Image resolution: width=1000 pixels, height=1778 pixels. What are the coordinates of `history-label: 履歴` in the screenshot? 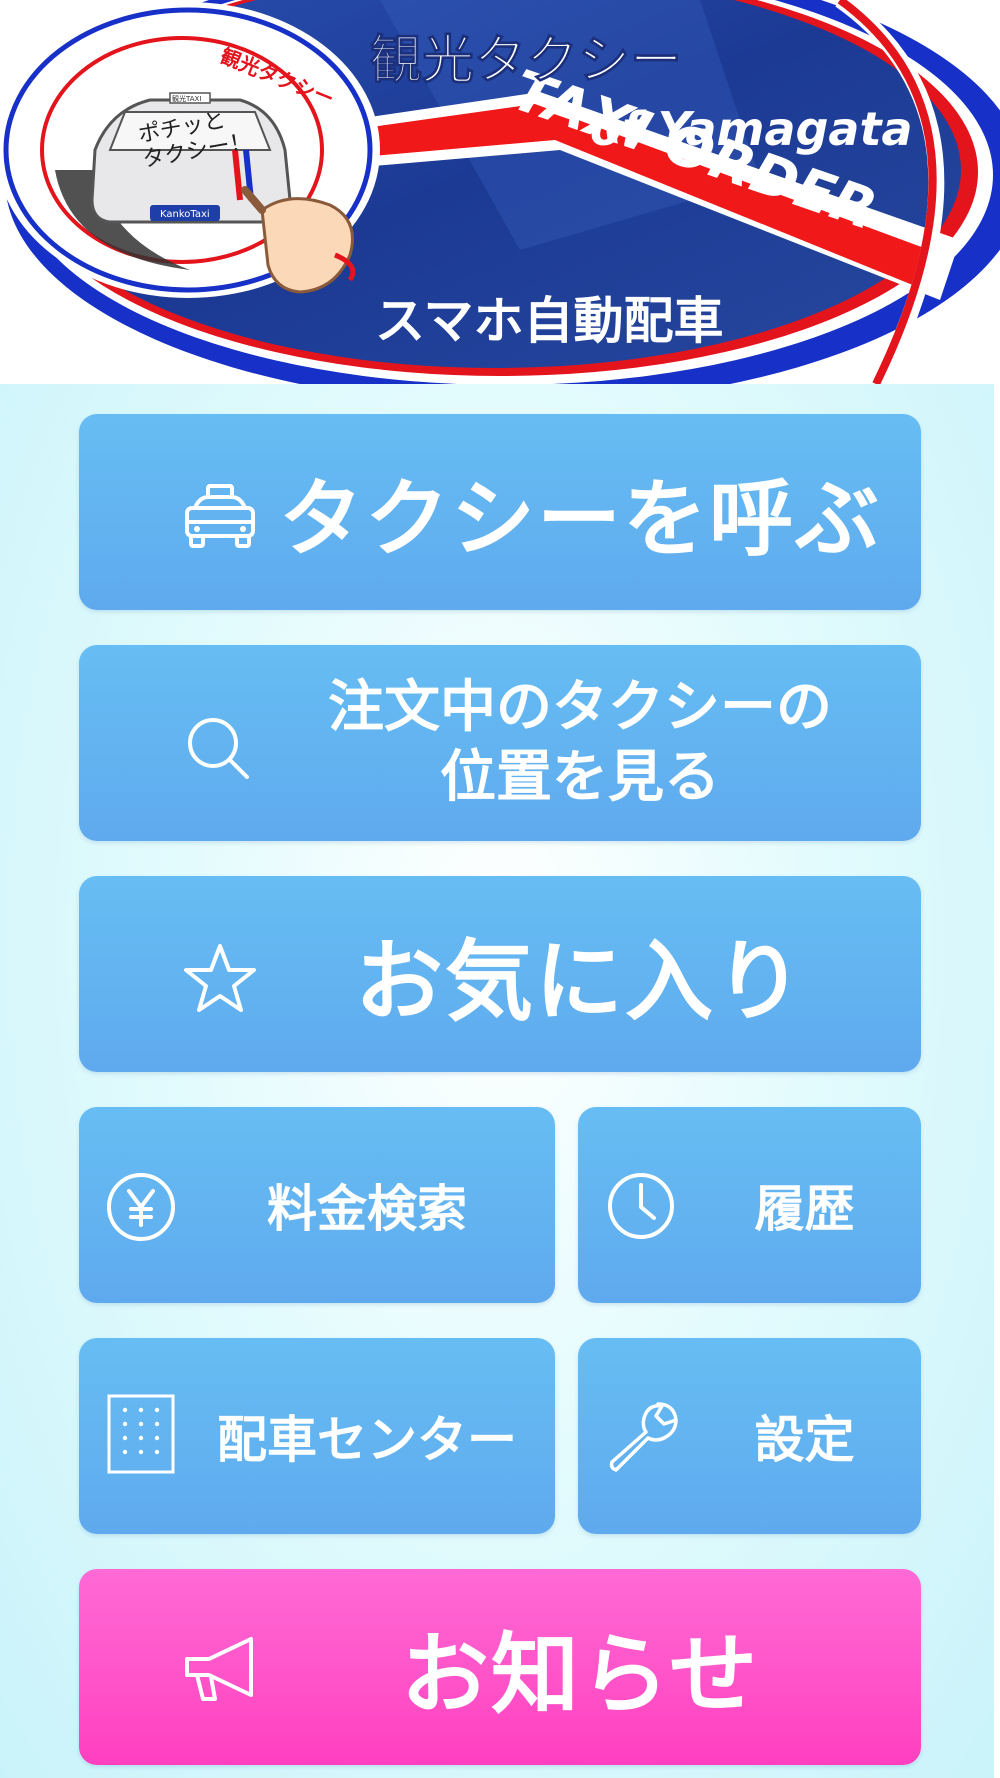 It's located at (804, 1209).